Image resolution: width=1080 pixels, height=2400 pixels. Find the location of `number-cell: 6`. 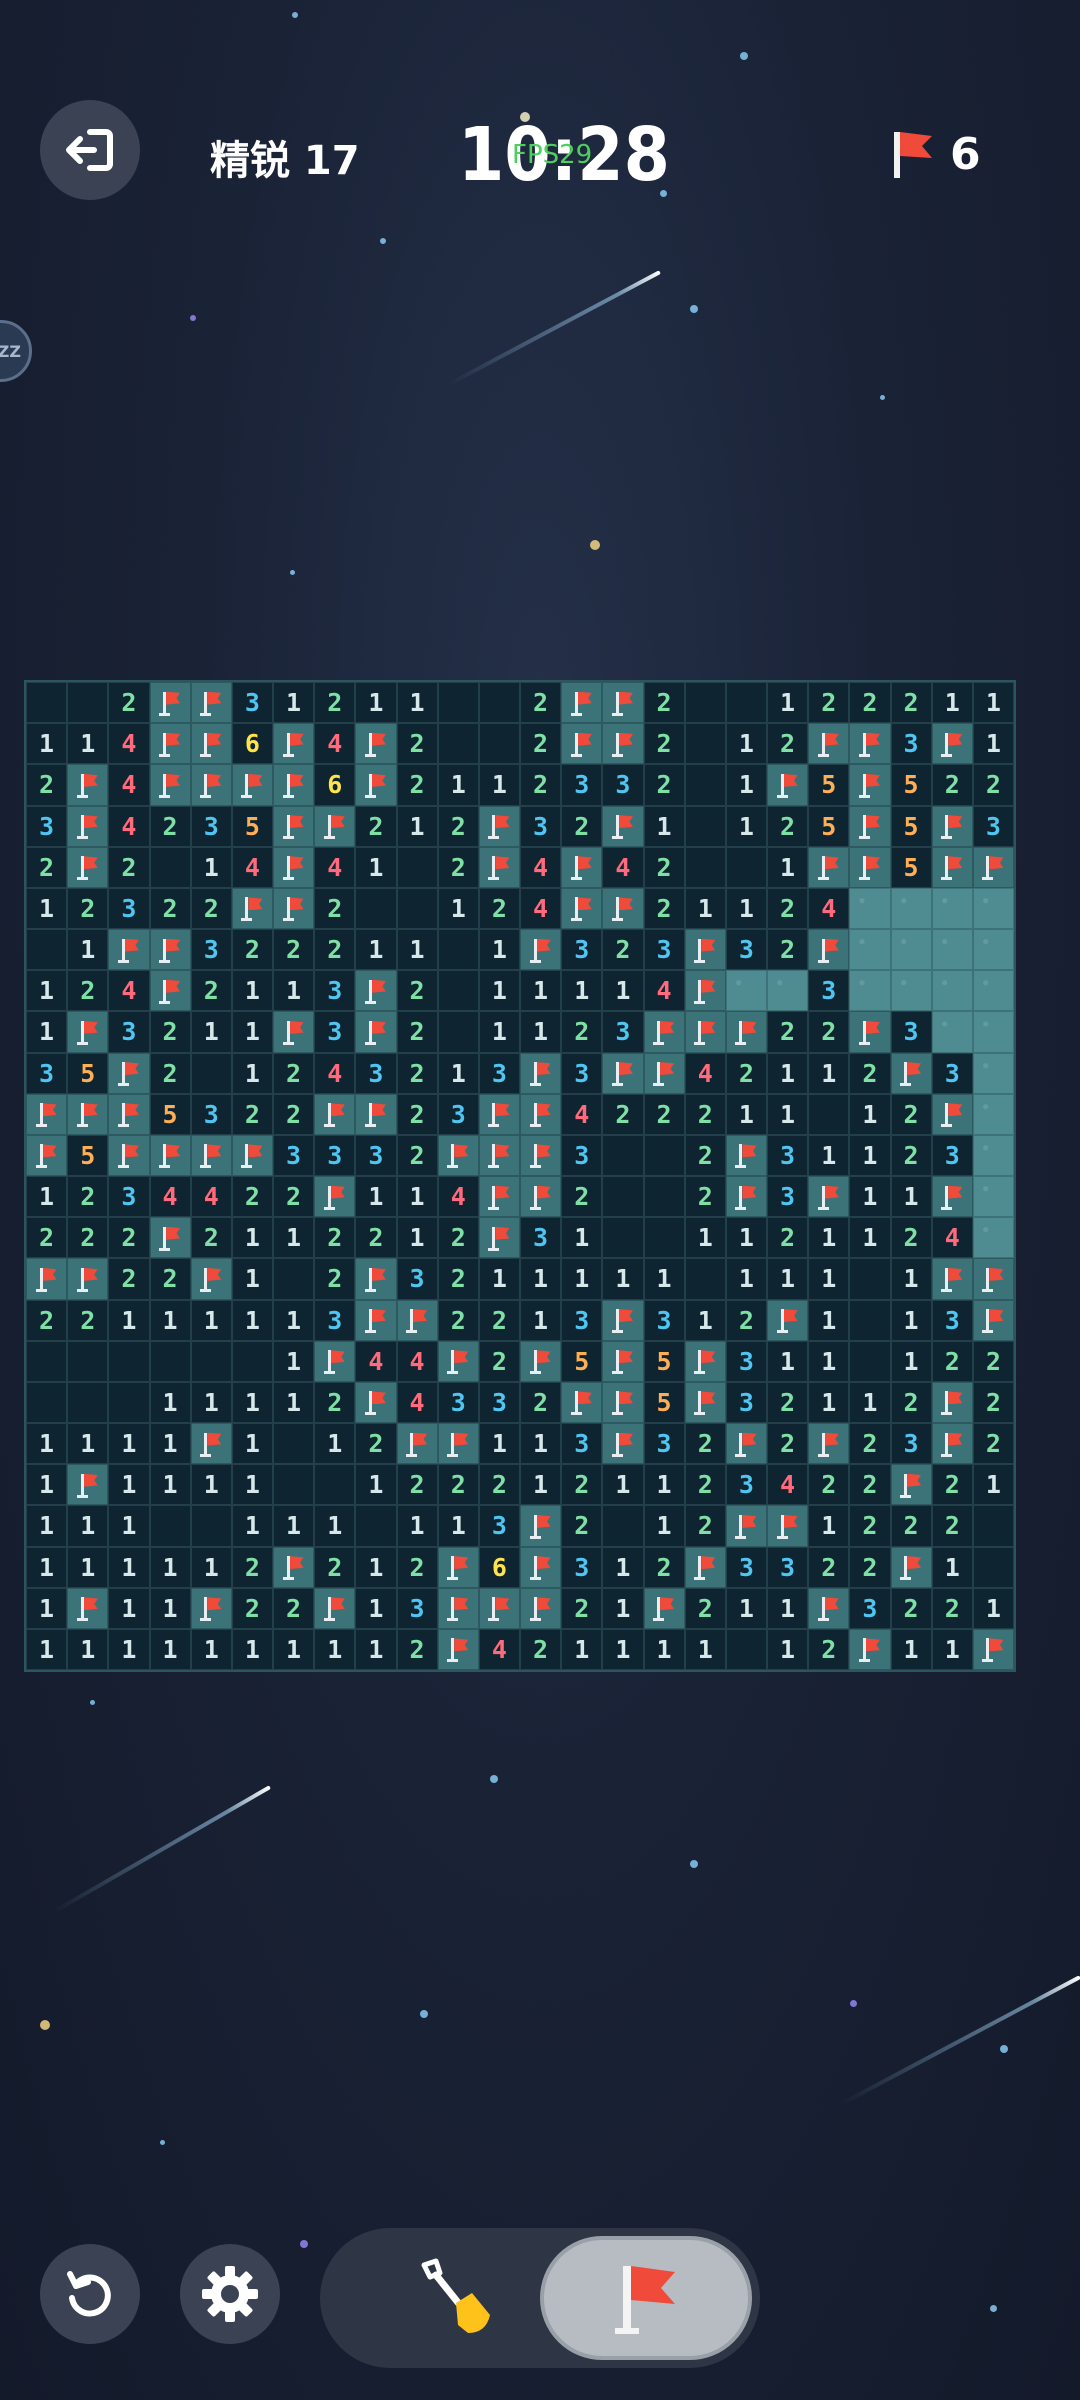

number-cell: 6 is located at coordinates (252, 744).